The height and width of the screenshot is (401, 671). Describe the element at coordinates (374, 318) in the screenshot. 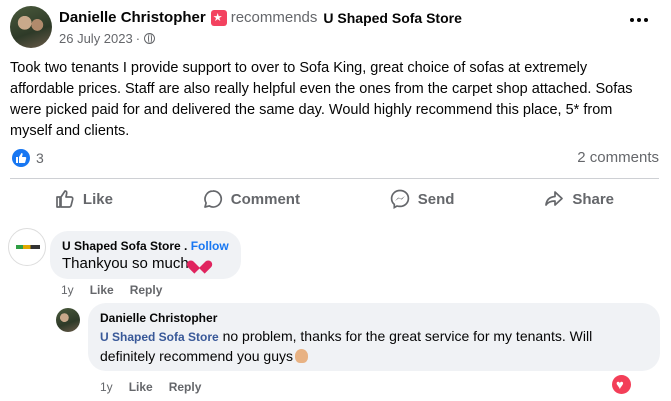

I see `reply-author: Danielle Christopher` at that location.